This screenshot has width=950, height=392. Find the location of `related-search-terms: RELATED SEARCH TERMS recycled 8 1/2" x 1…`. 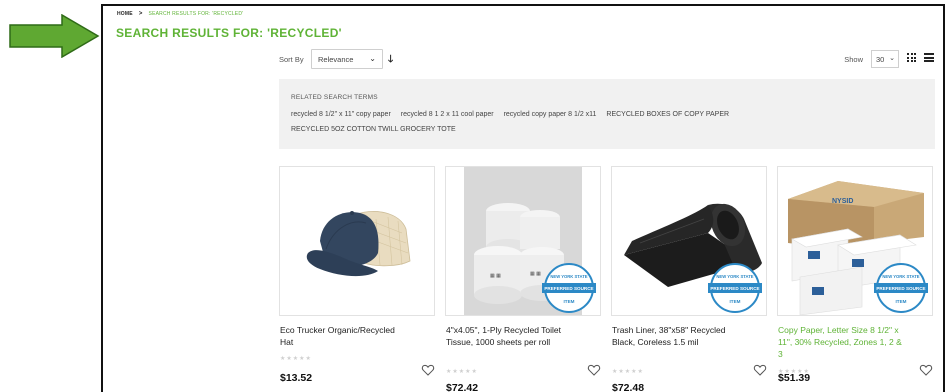

related-search-terms: RELATED SEARCH TERMS recycled 8 1/2" x 1… is located at coordinates (607, 114).